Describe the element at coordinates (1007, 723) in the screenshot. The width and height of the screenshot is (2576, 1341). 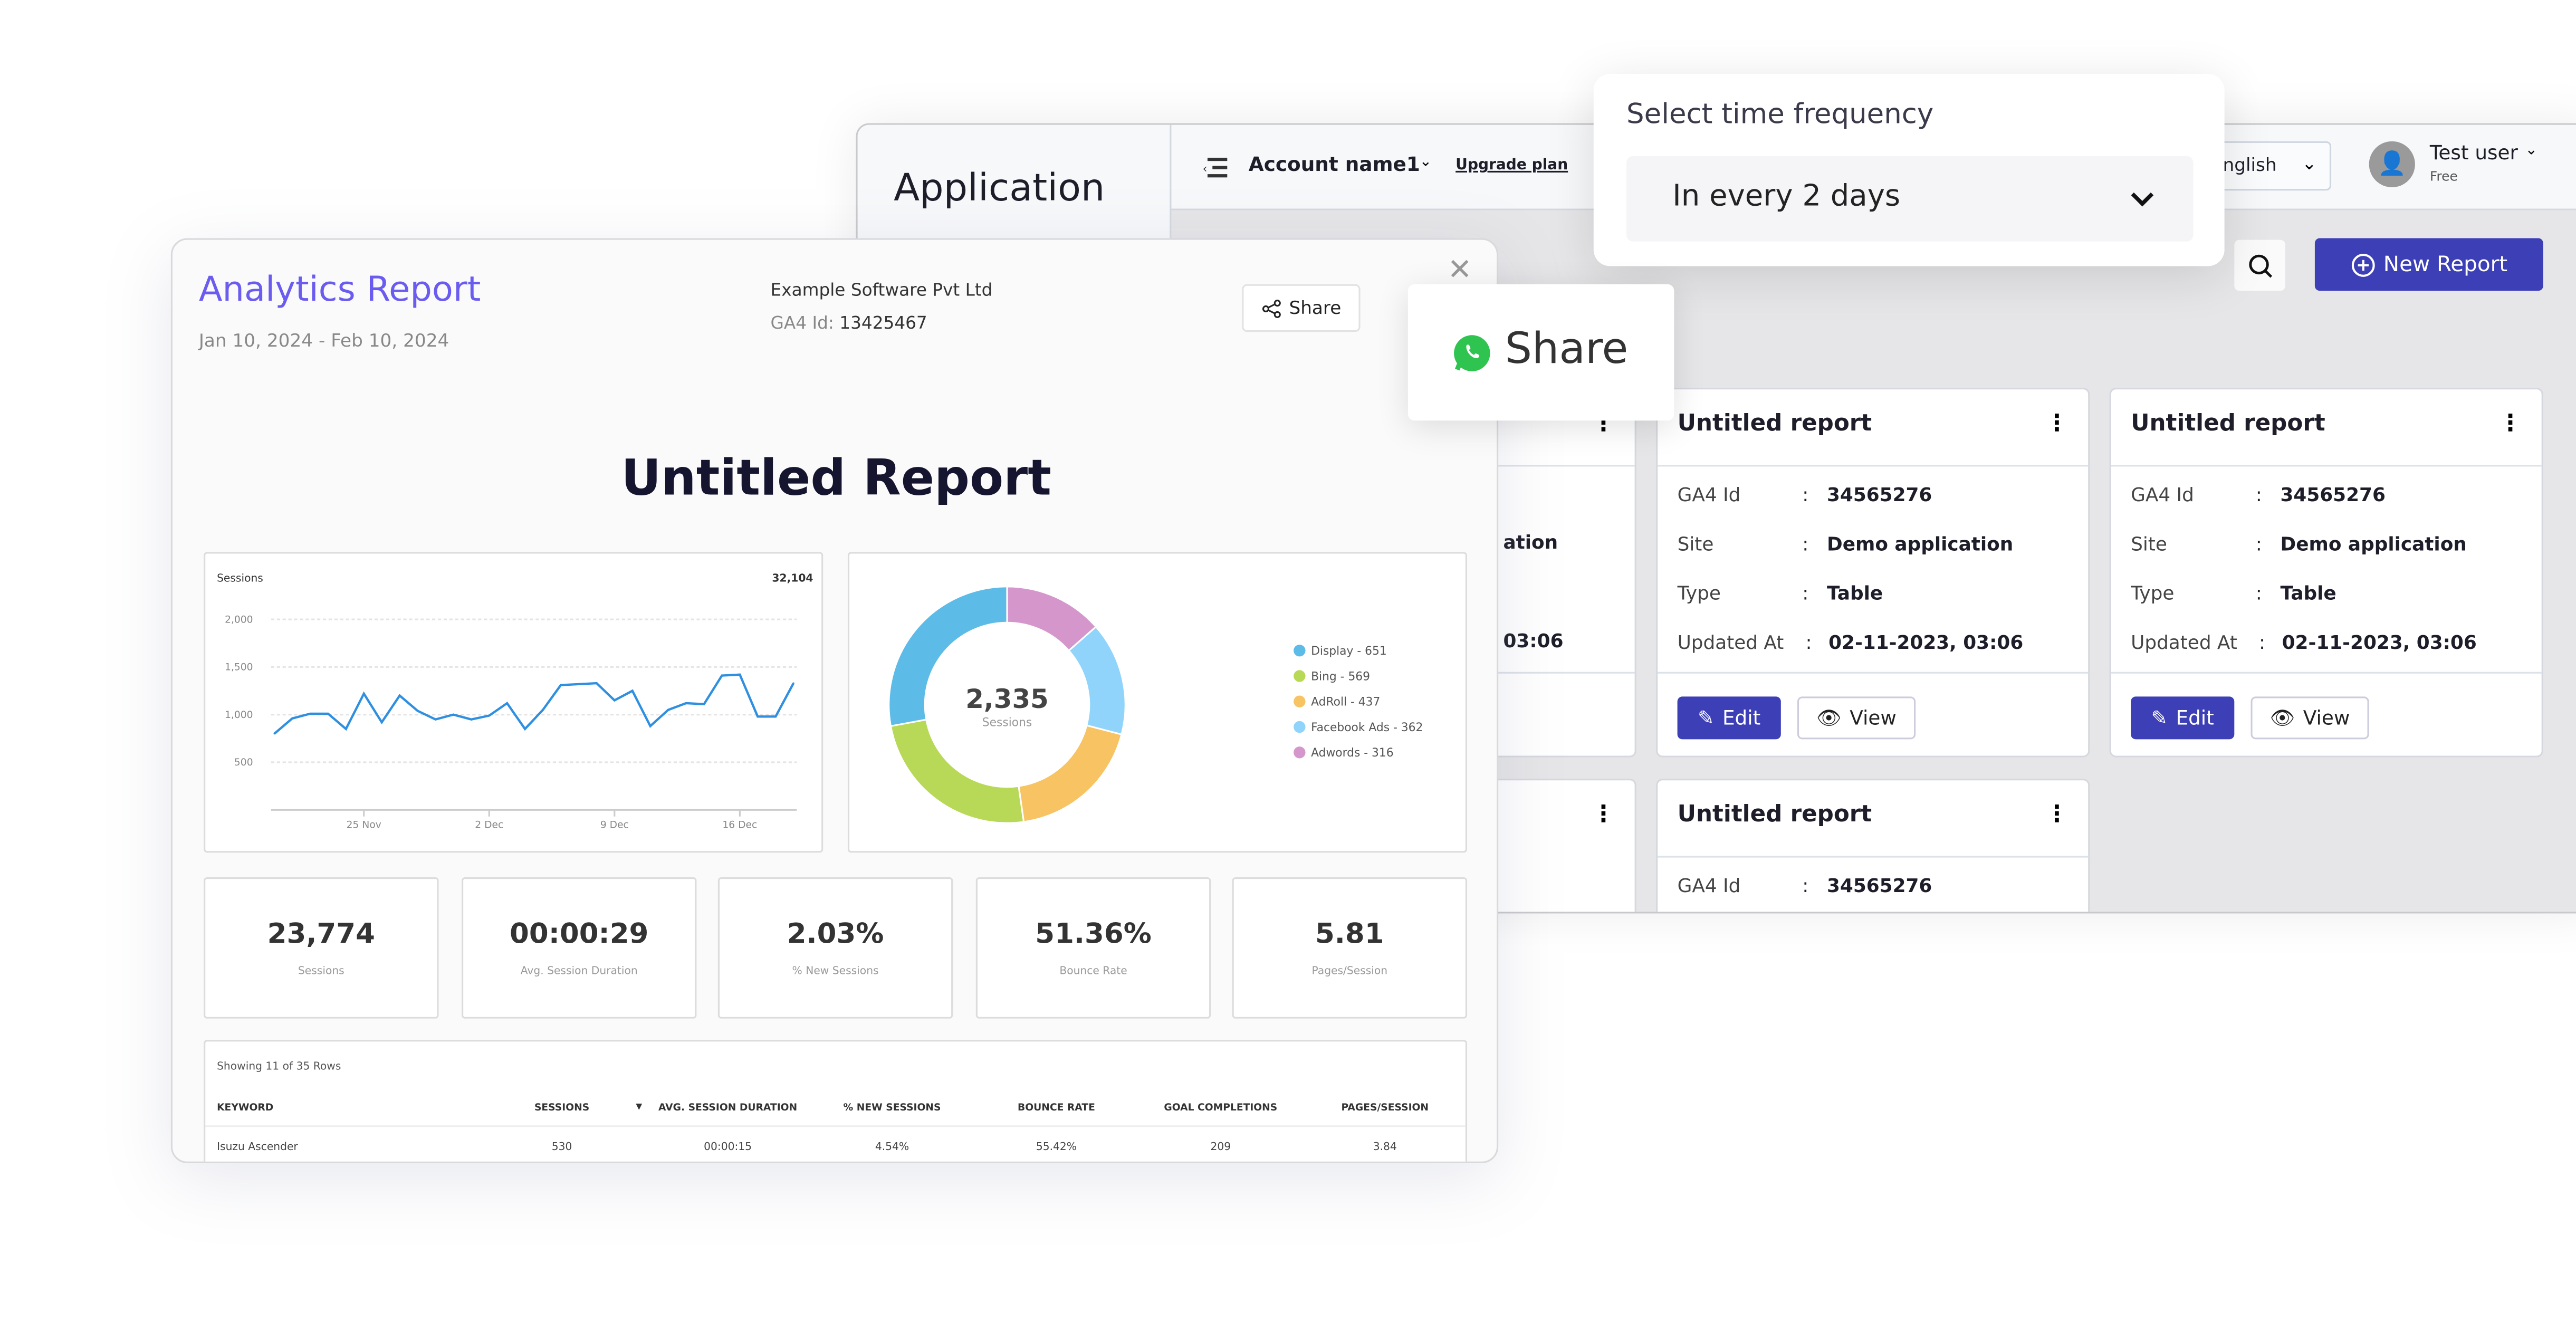
I see `donut-center-label: Sessions` at that location.